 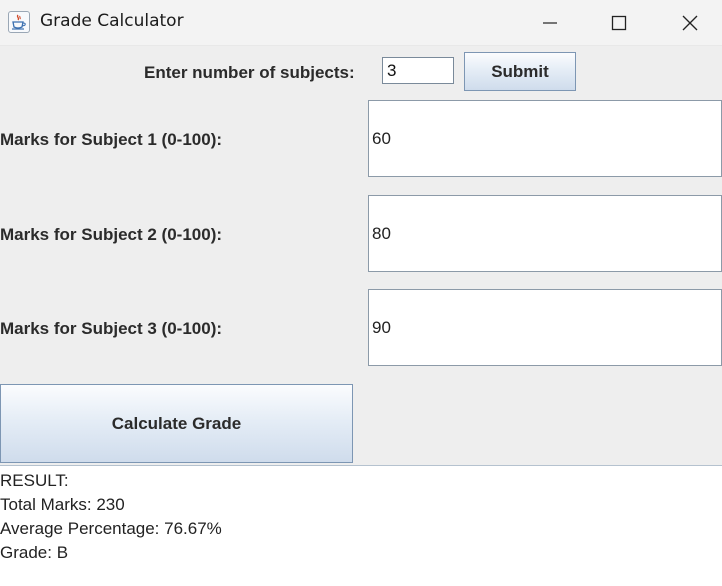 I want to click on minimize-button, so click(x=550, y=22).